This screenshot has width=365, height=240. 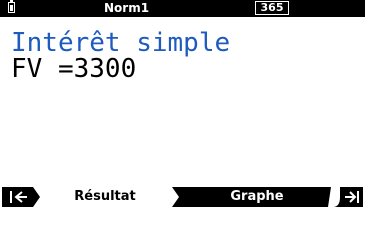 What do you see at coordinates (257, 197) in the screenshot?
I see `graph-tab: Graphe` at bounding box center [257, 197].